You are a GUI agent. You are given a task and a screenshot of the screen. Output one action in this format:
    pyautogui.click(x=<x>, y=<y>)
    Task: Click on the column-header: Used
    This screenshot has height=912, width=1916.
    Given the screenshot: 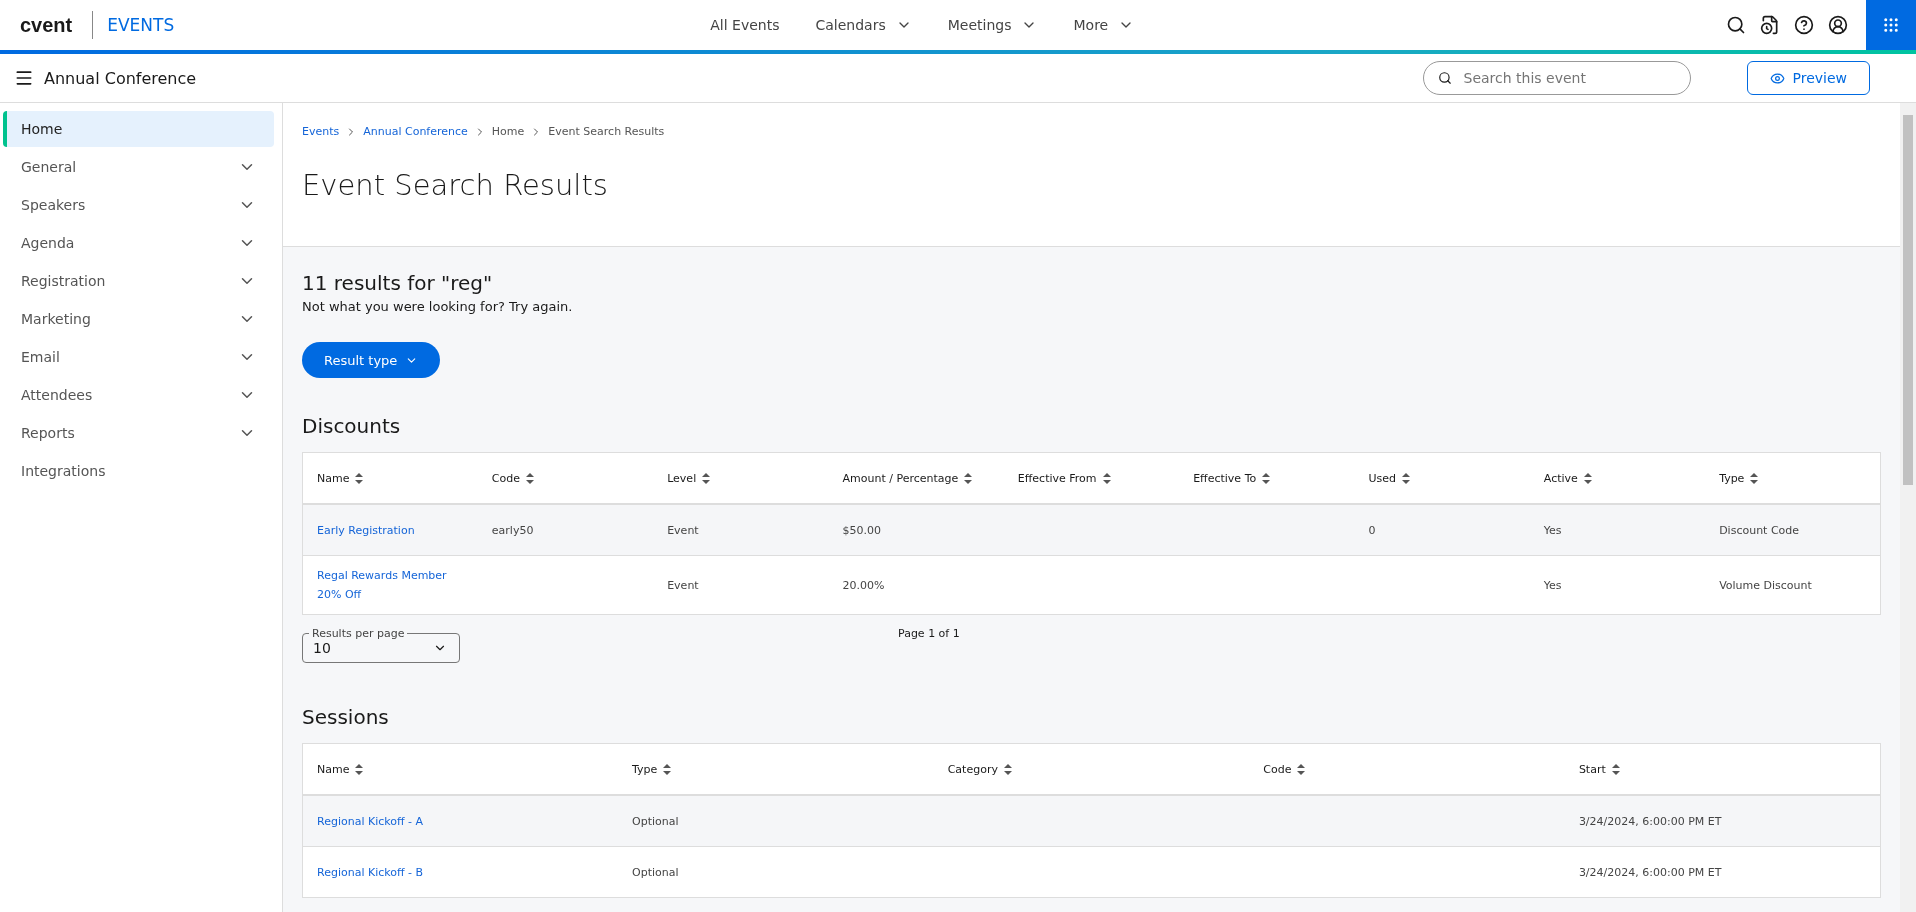 What is the action you would take?
    pyautogui.click(x=1382, y=478)
    